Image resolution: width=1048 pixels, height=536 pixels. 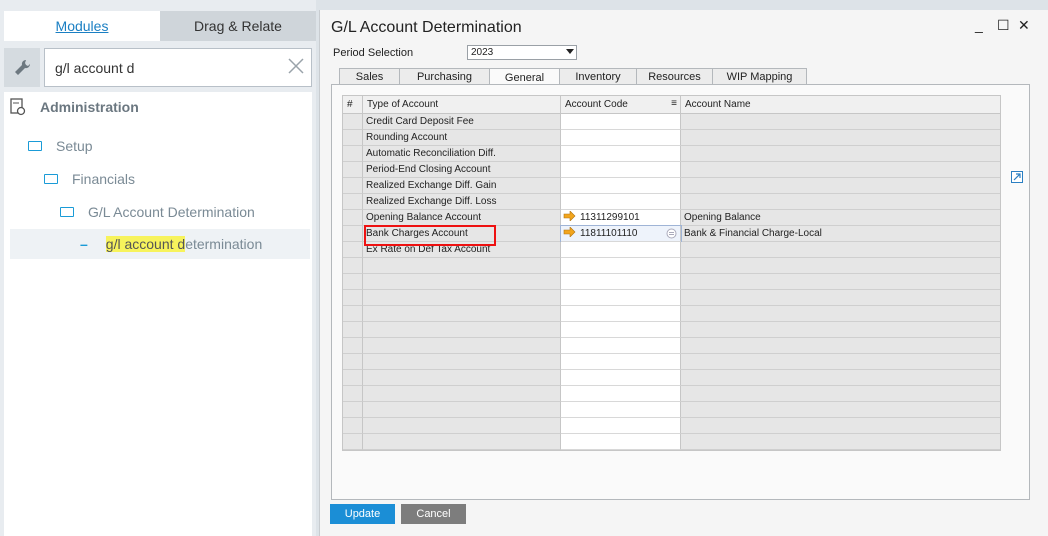 I want to click on col-header-name: Account Name, so click(x=840, y=104).